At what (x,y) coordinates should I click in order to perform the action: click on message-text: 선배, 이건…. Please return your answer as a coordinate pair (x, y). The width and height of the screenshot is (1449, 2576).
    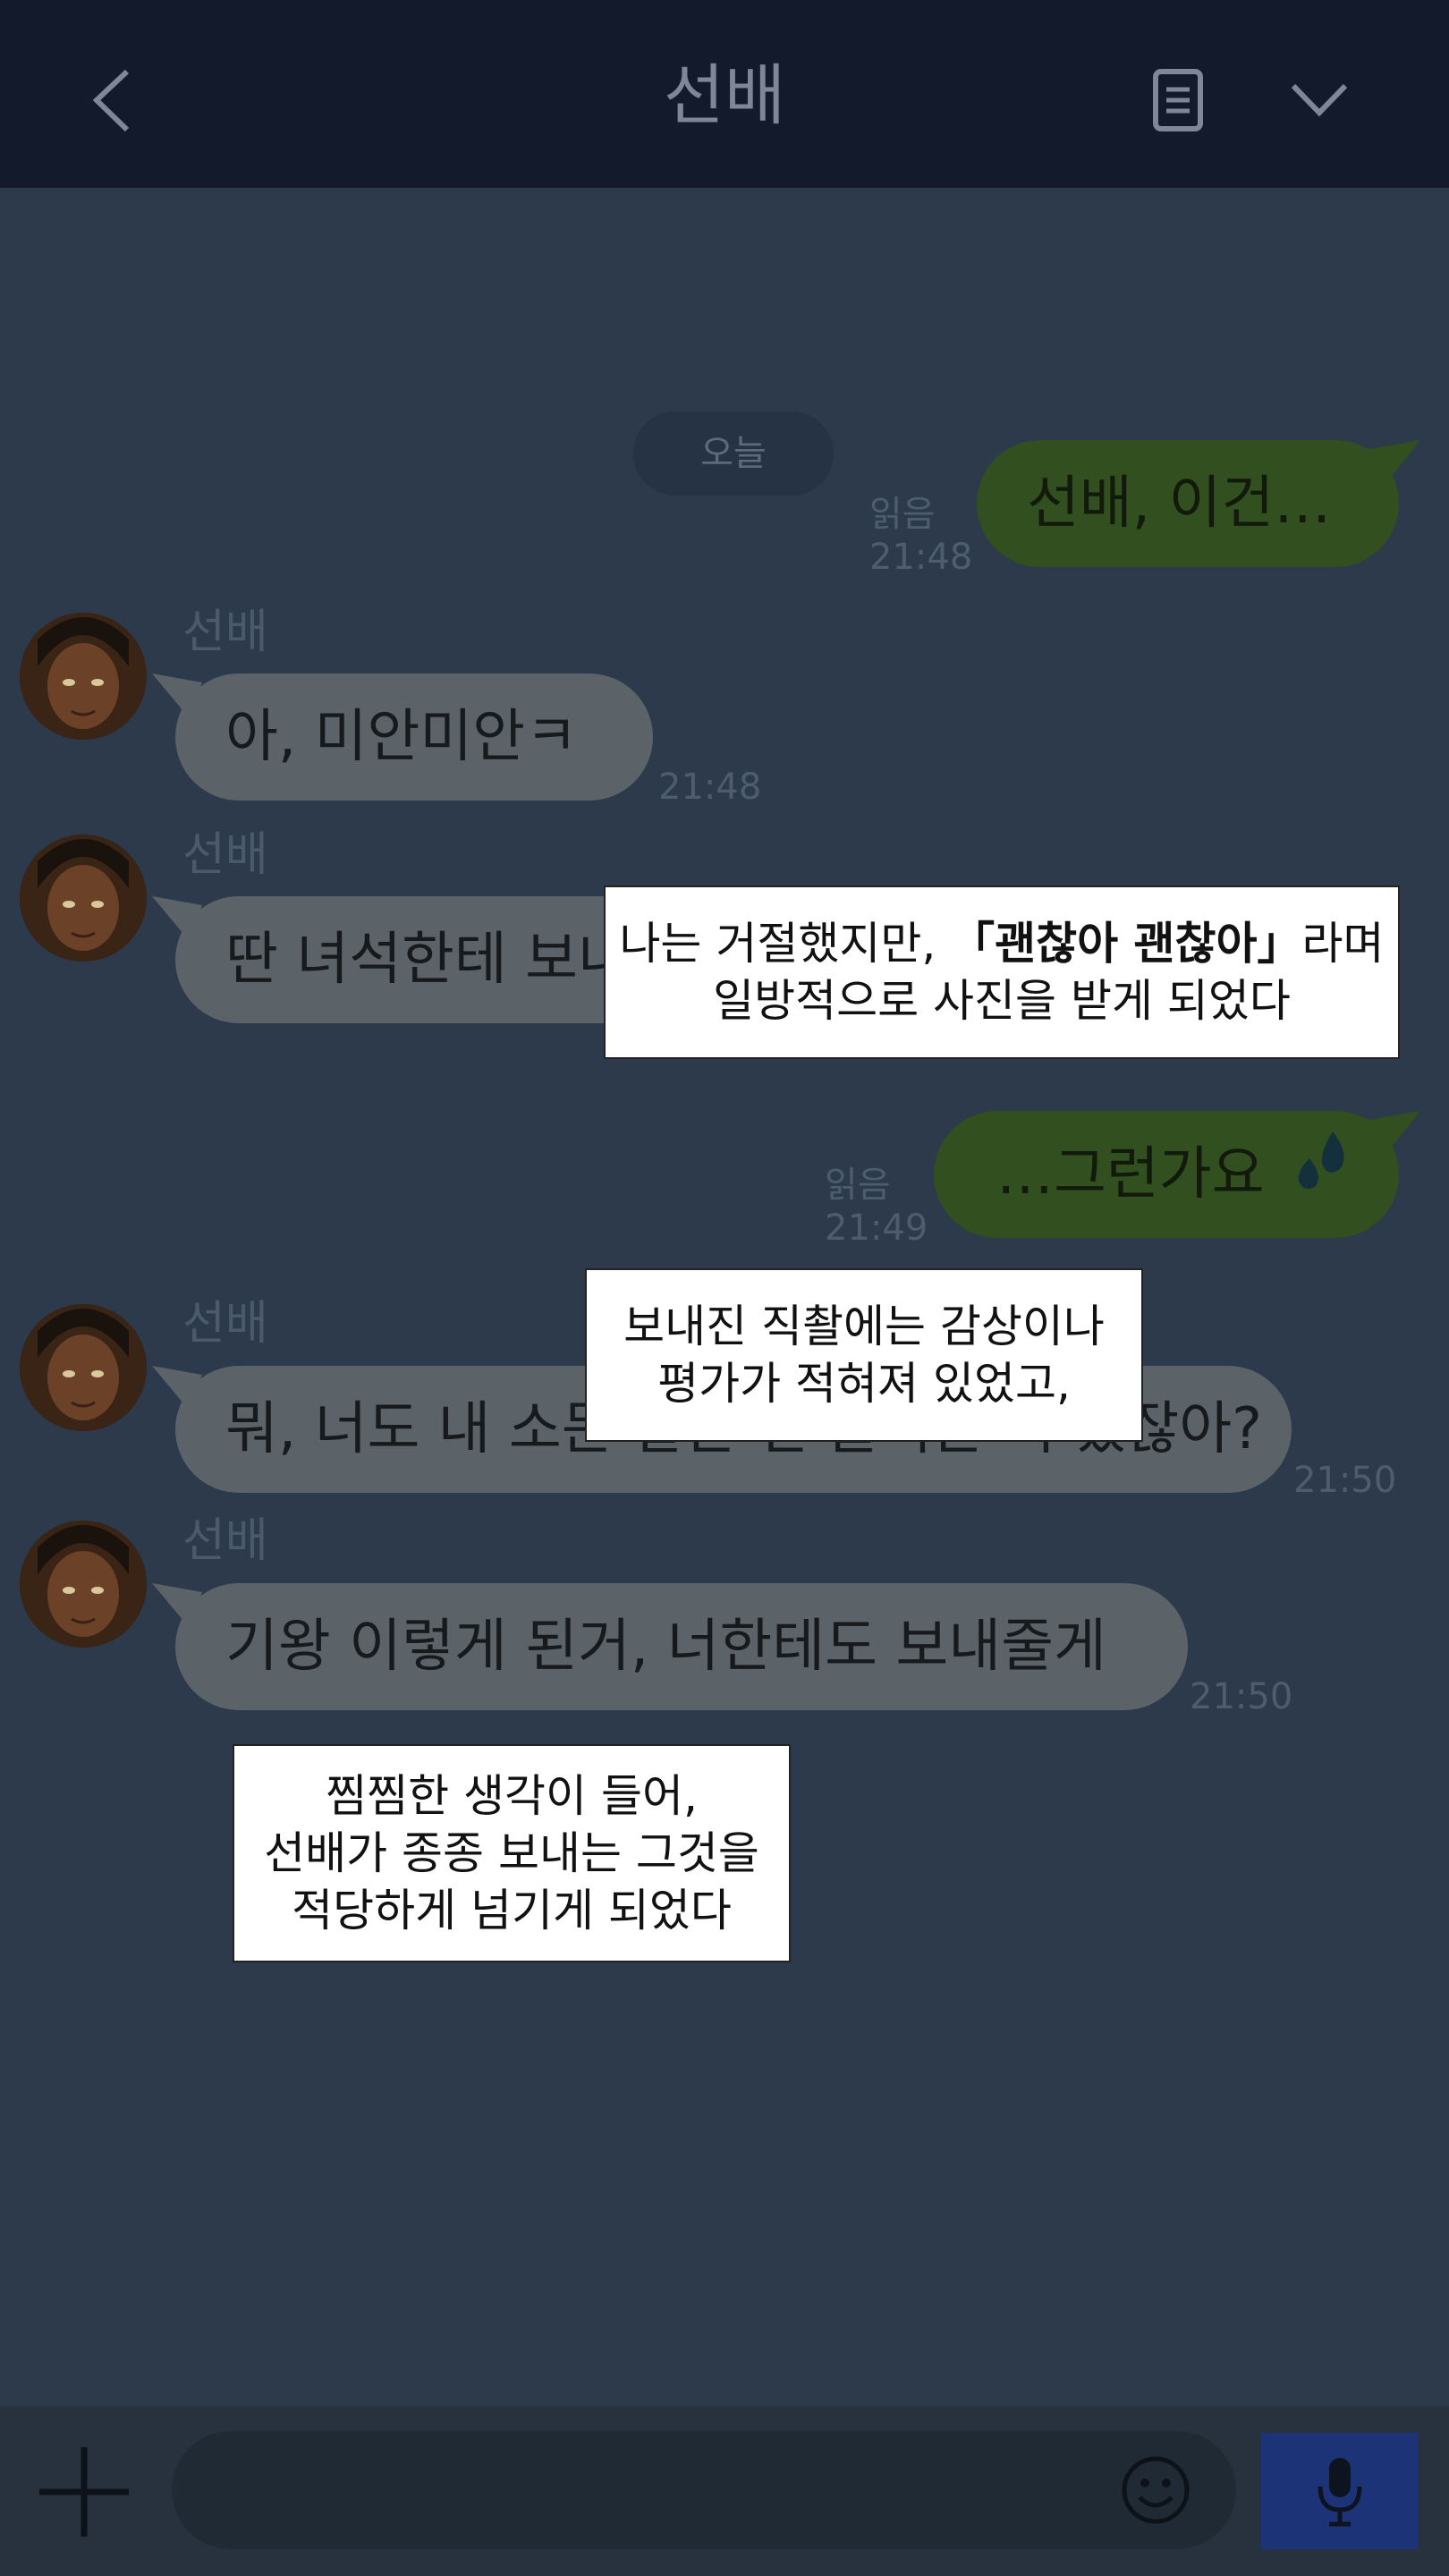
    Looking at the image, I should click on (1179, 503).